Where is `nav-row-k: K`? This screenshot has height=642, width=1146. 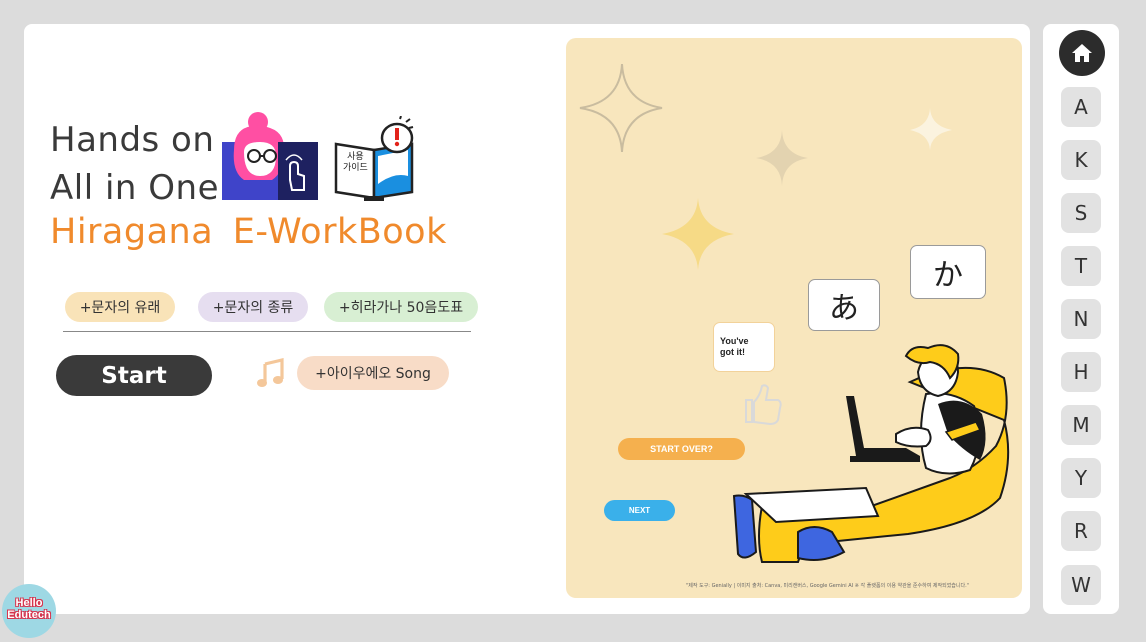
nav-row-k: K is located at coordinates (1081, 160).